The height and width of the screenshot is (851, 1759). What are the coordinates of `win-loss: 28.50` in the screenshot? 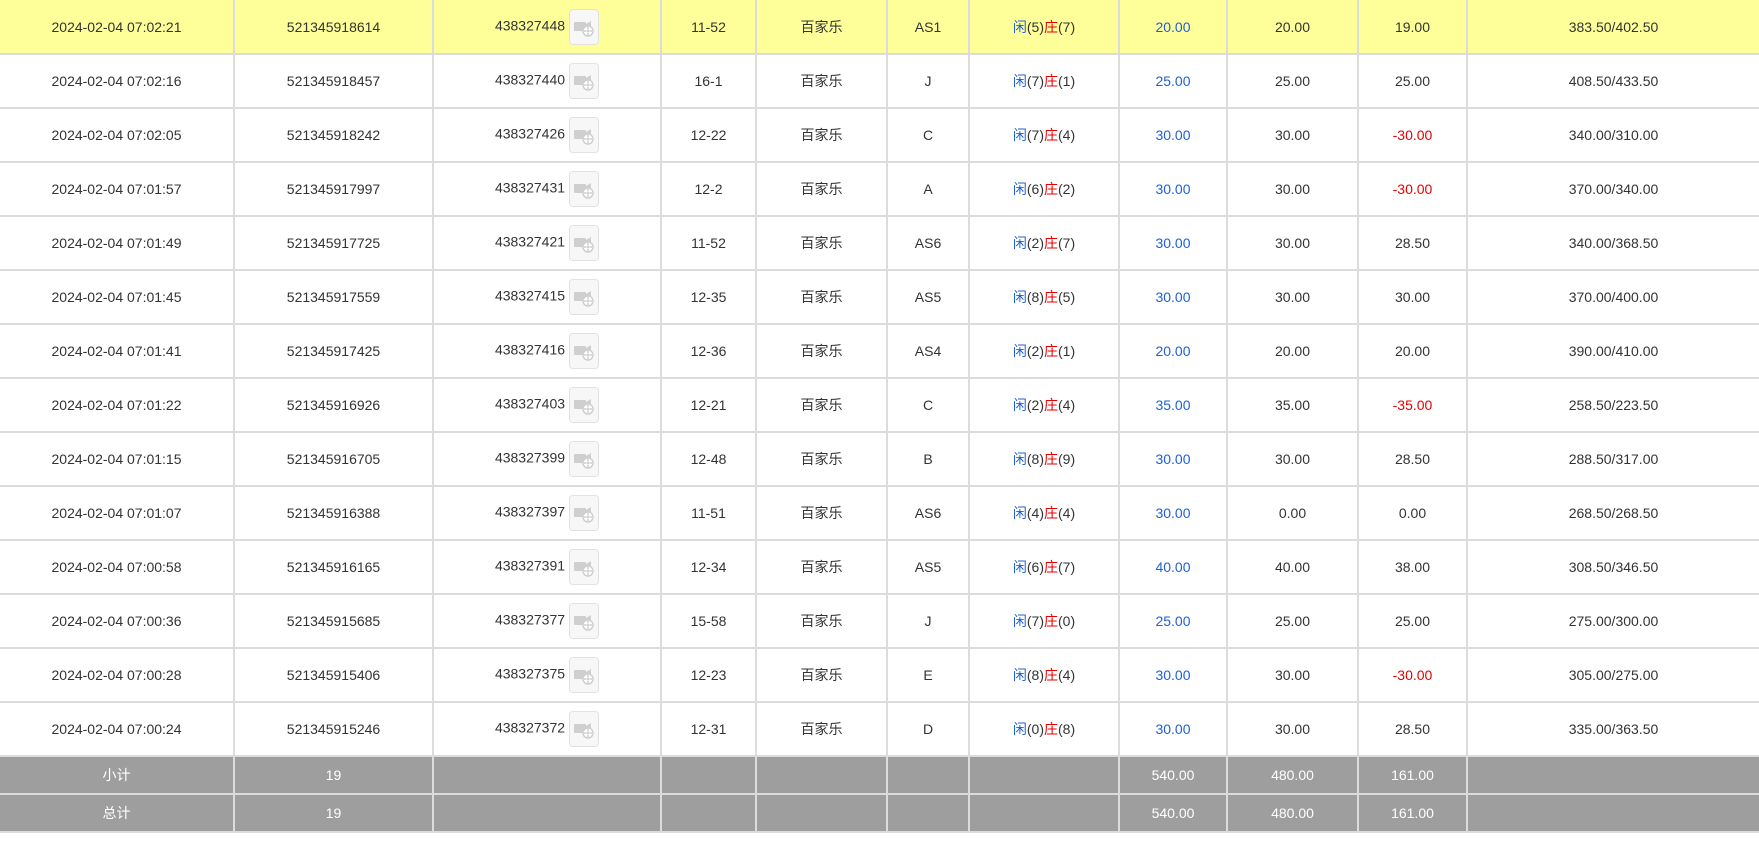 It's located at (1413, 243).